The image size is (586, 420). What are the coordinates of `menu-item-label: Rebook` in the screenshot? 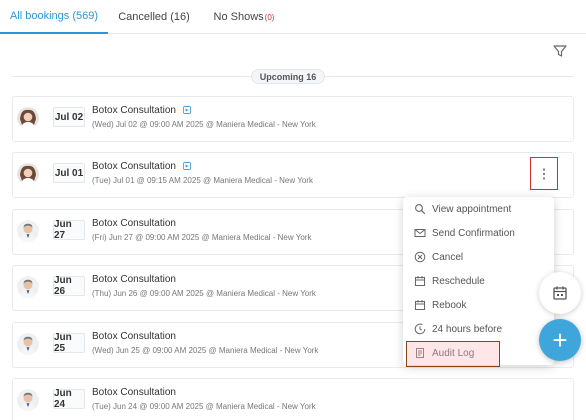 It's located at (449, 305).